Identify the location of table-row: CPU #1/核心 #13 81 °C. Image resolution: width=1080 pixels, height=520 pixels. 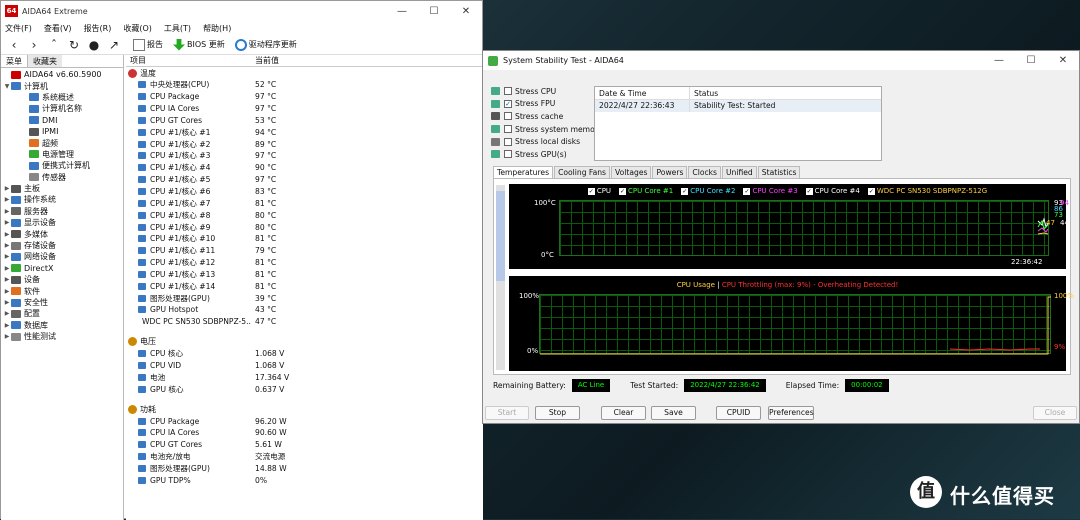
(304, 275).